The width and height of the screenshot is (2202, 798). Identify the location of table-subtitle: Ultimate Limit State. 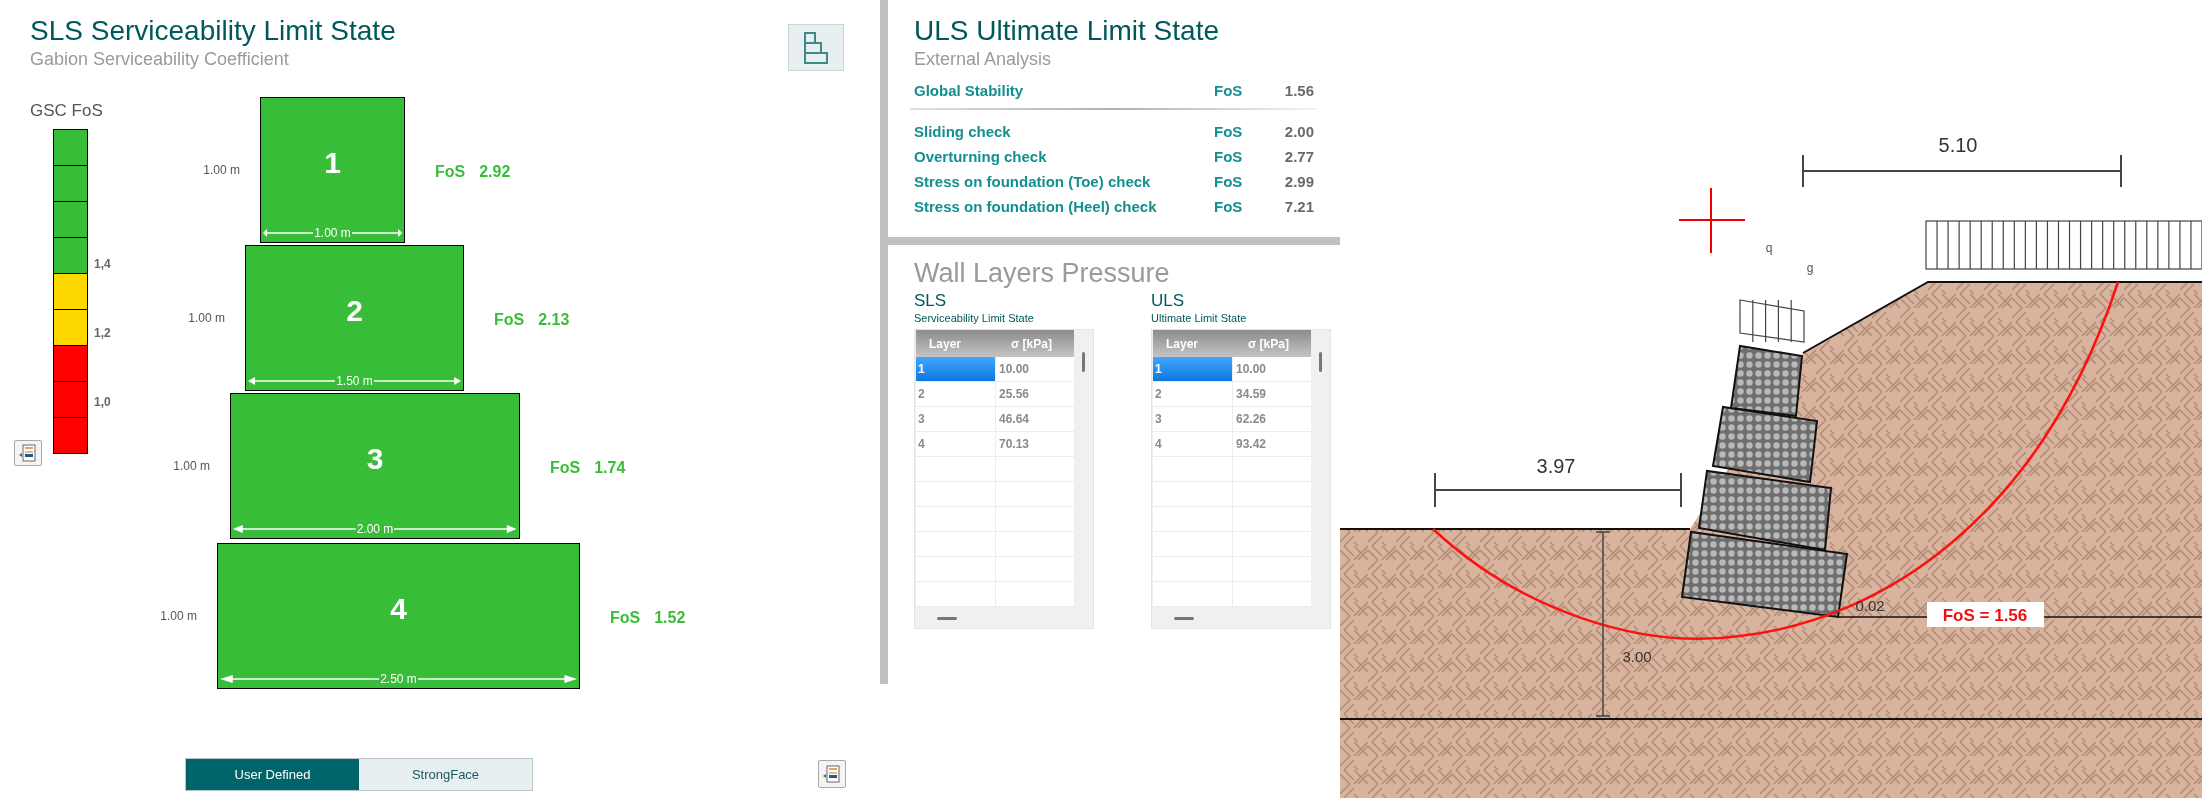
(1199, 318).